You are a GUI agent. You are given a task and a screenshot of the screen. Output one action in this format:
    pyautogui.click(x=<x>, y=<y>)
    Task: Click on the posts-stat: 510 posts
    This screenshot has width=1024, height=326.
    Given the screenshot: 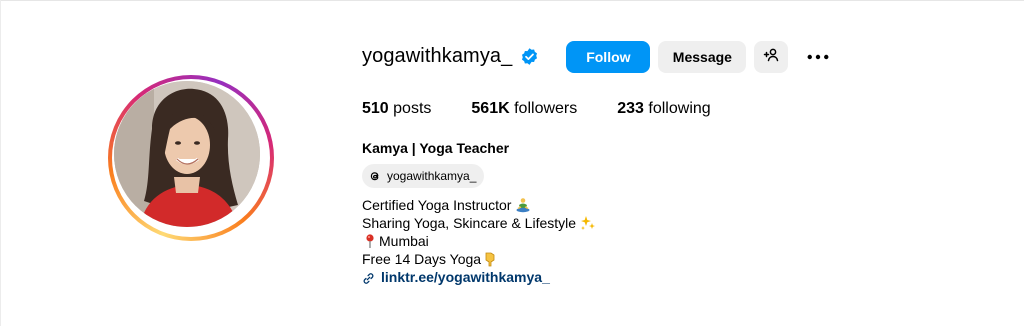 What is the action you would take?
    pyautogui.click(x=396, y=109)
    